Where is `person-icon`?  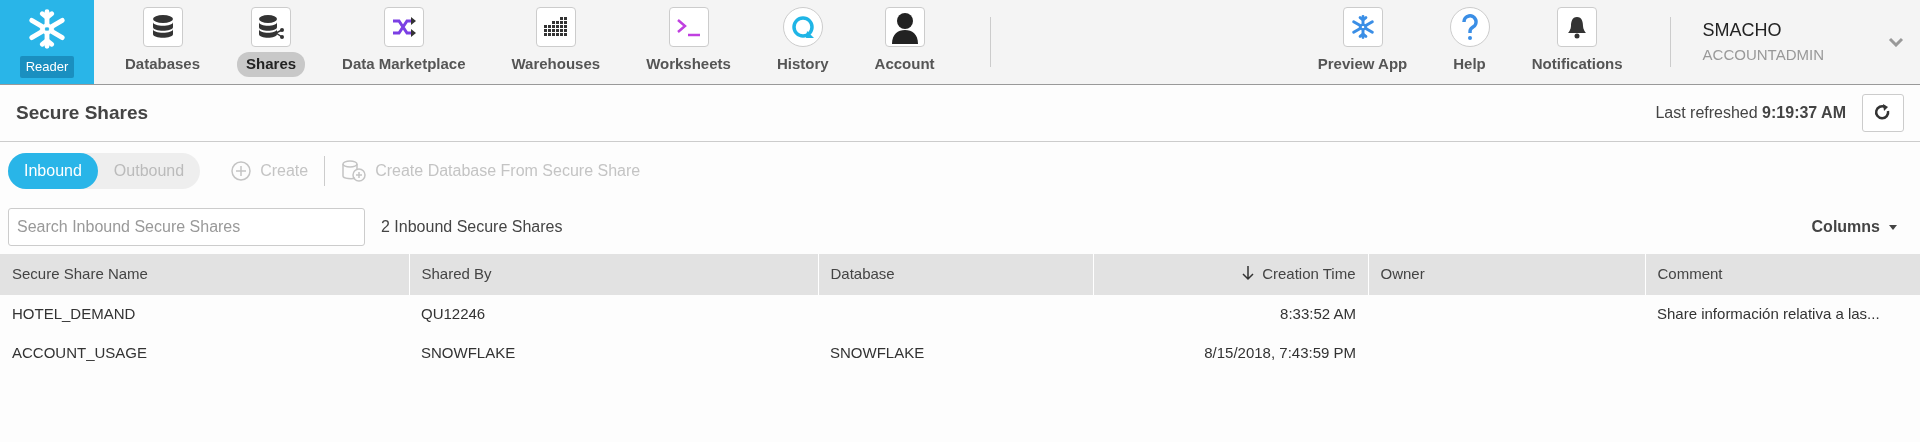
person-icon is located at coordinates (904, 27).